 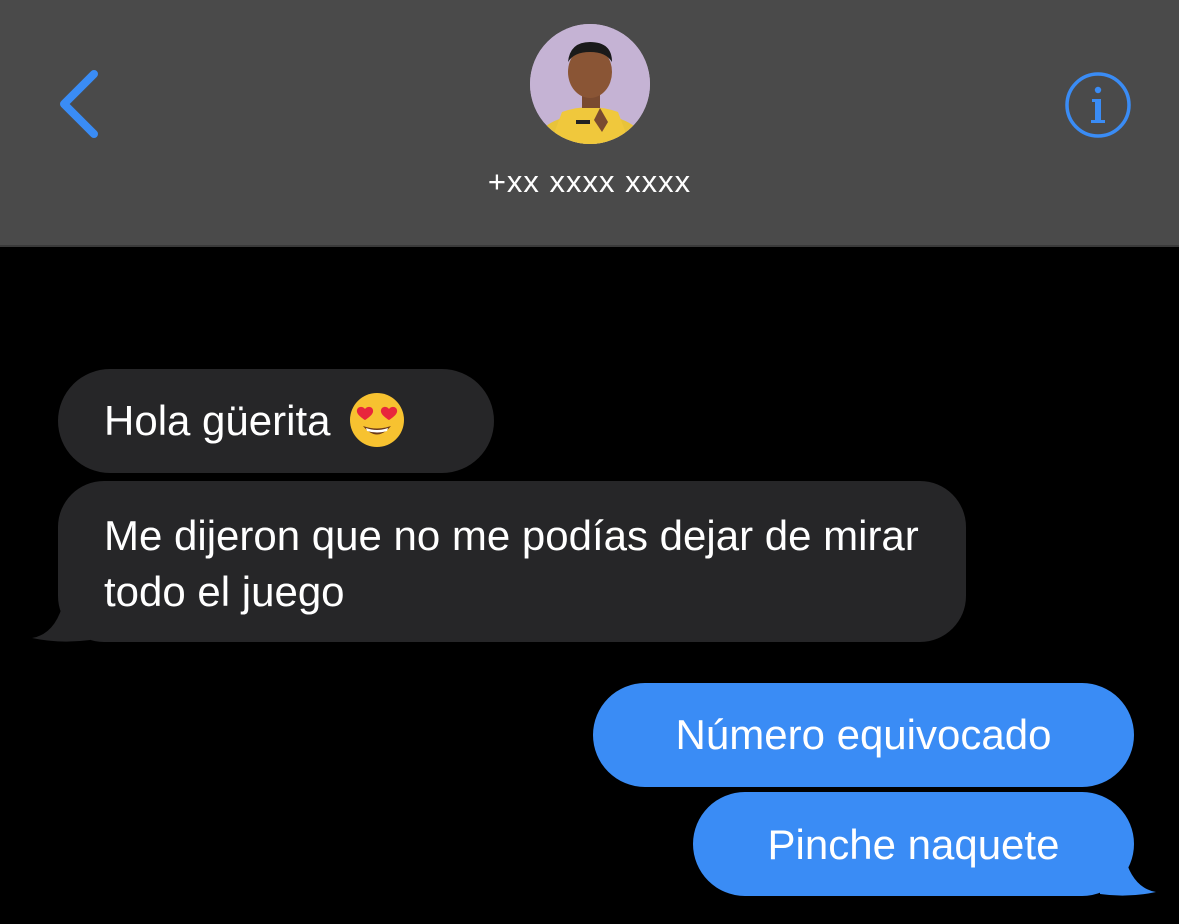 I want to click on message-text: Hola güerita, so click(x=217, y=420).